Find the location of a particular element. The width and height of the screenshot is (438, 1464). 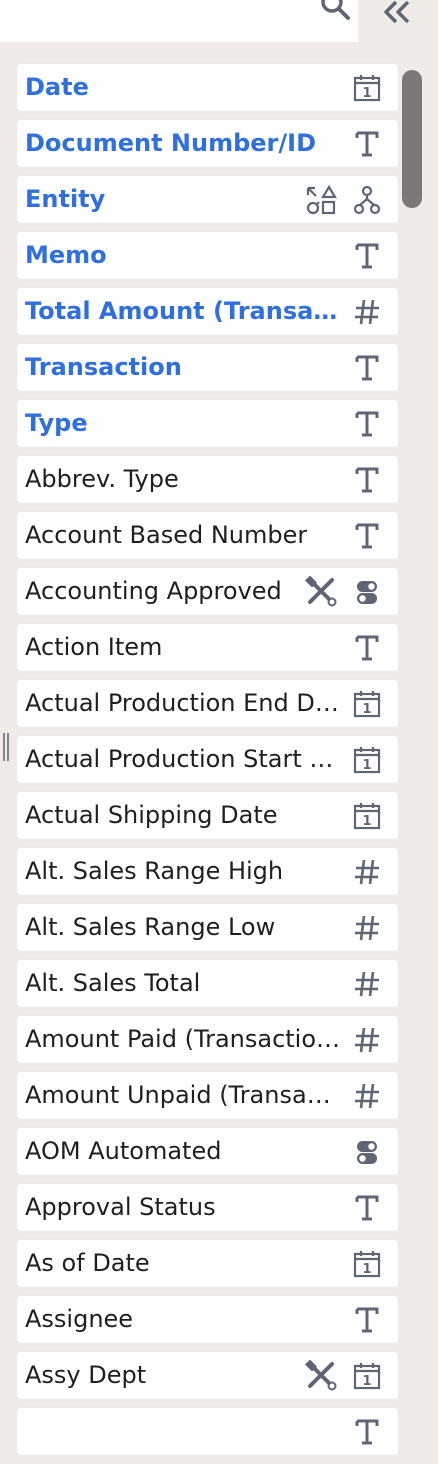

field-item-total-amount-transaction-currency: Total Amount (Transaction Currency) is located at coordinates (207, 311).